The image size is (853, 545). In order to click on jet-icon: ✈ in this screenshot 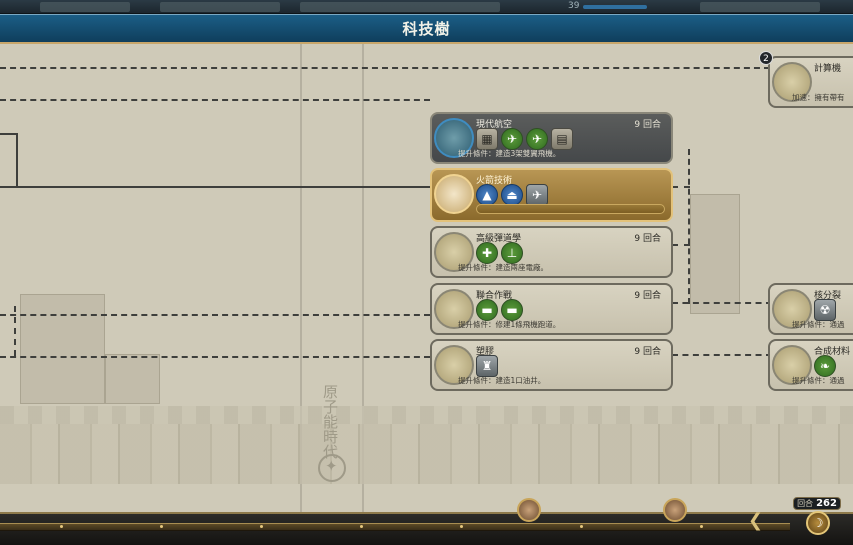, I will do `click(537, 195)`.